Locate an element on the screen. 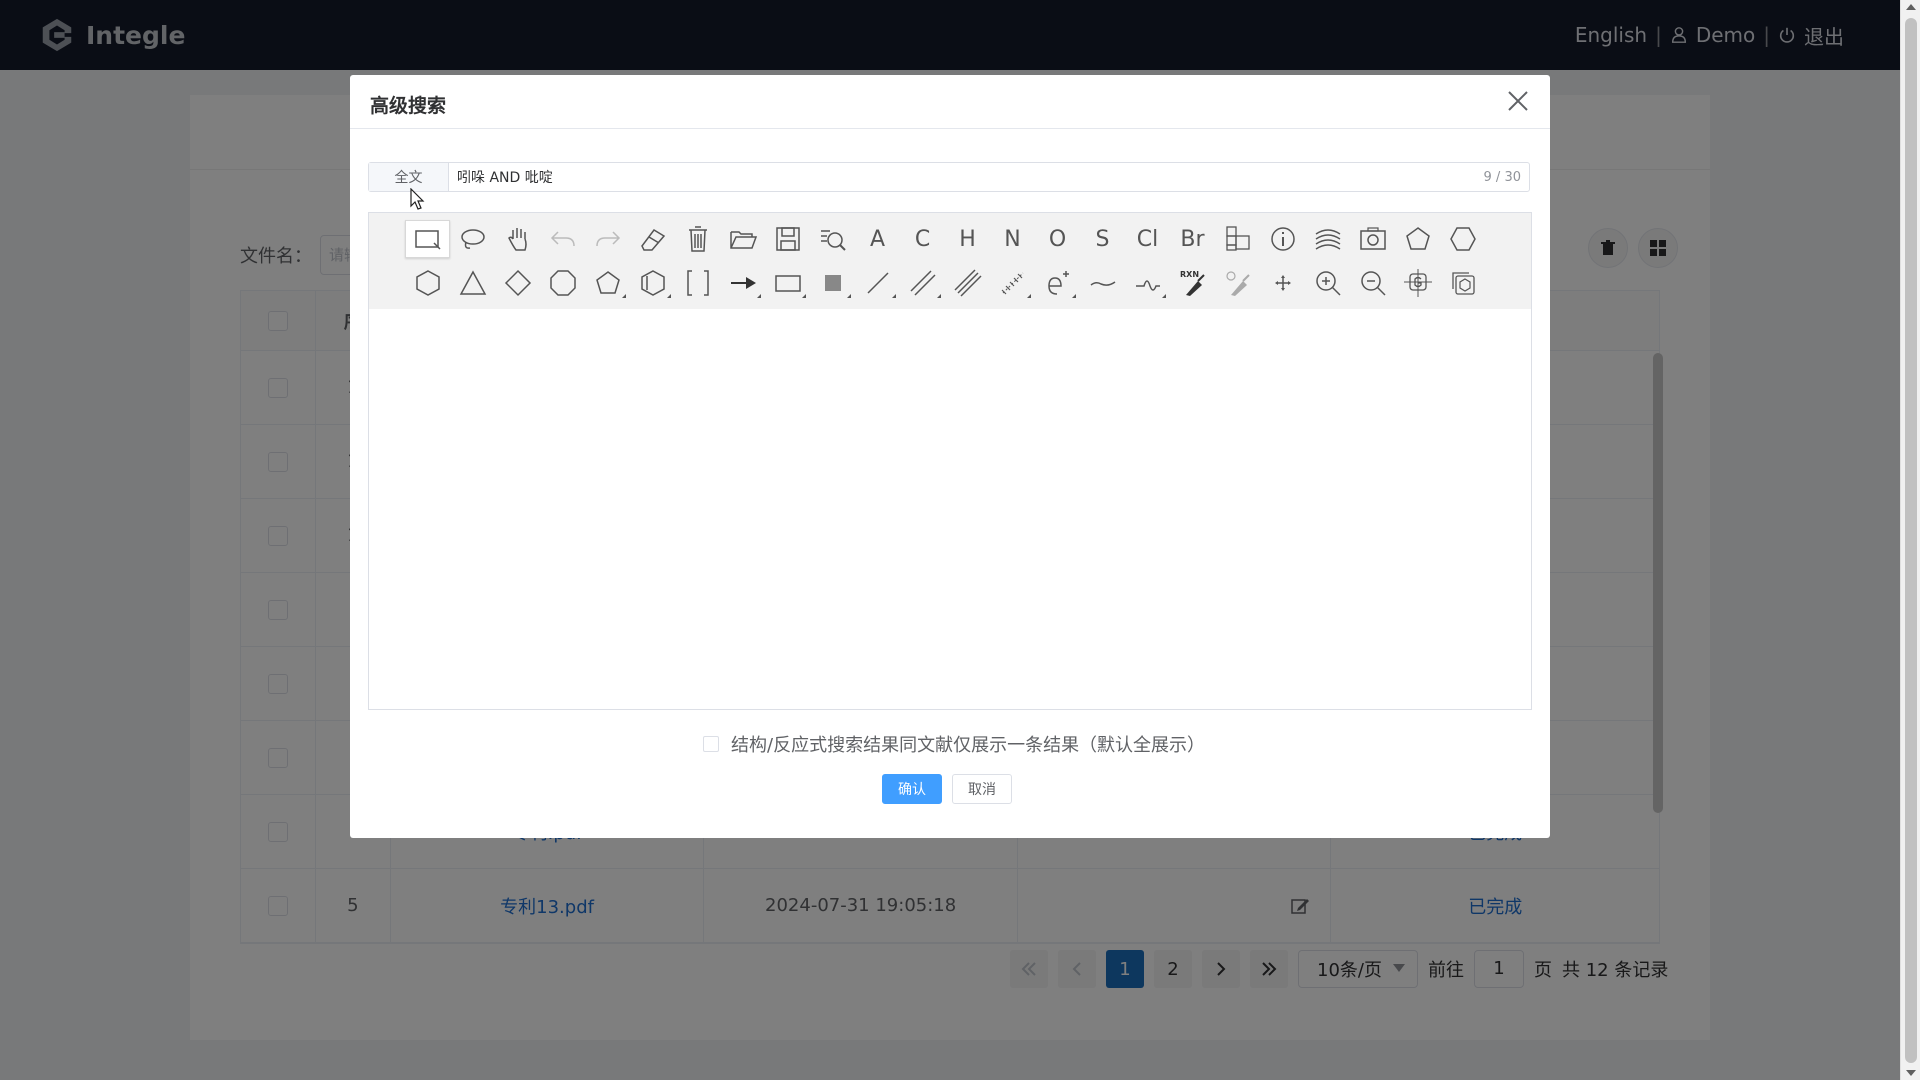 The height and width of the screenshot is (1080, 1920). zoom-out-icon is located at coordinates (1373, 283).